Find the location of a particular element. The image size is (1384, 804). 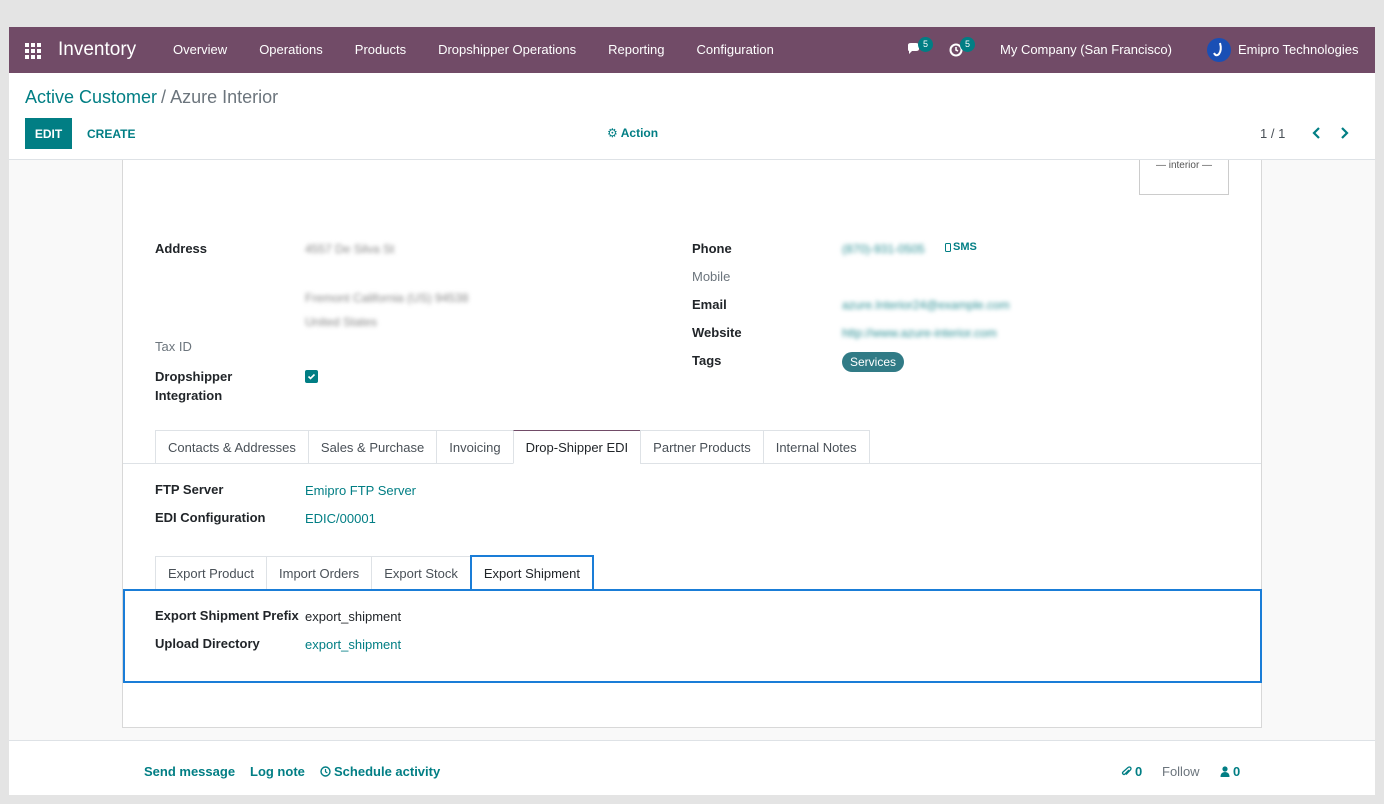

tab-drop-shipper-edi: Drop-Shipper EDI is located at coordinates (576, 447).